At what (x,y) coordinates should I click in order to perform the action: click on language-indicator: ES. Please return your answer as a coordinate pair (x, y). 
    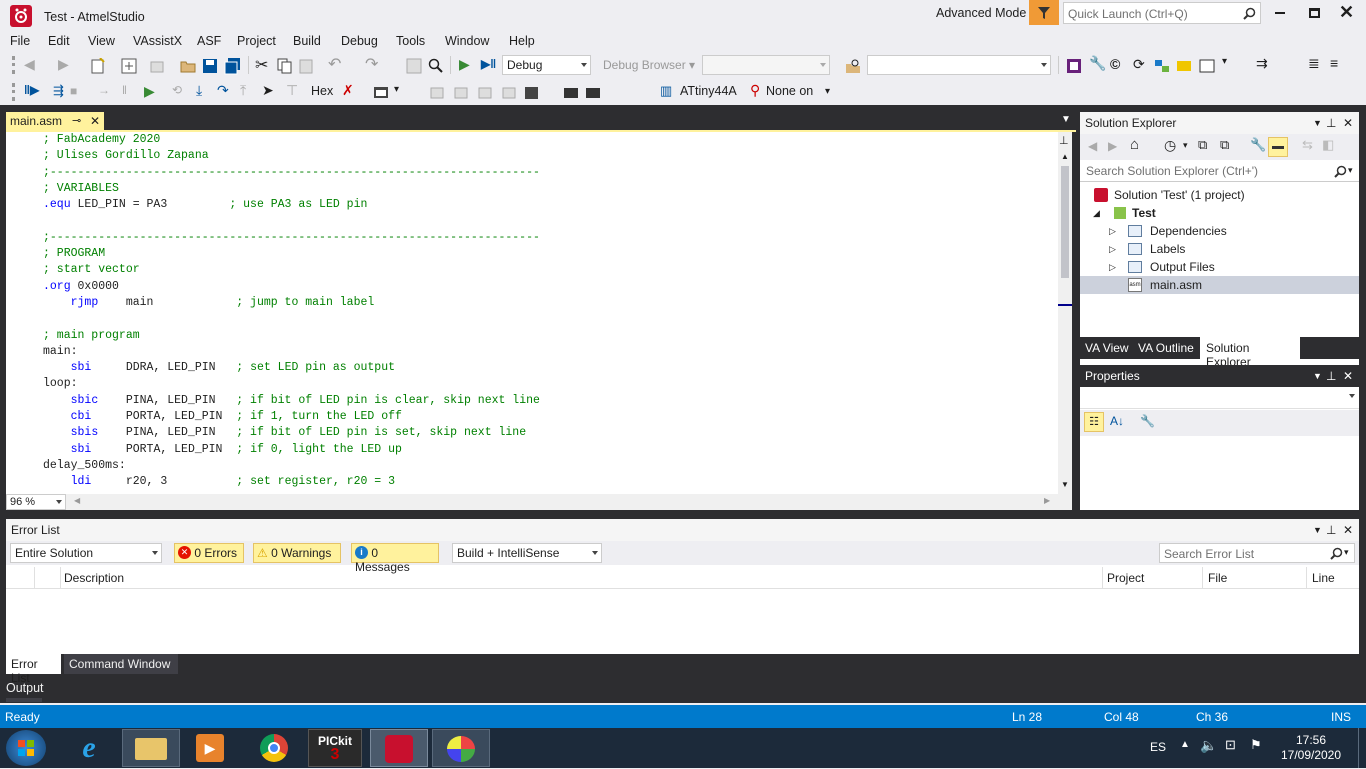
    Looking at the image, I should click on (1158, 747).